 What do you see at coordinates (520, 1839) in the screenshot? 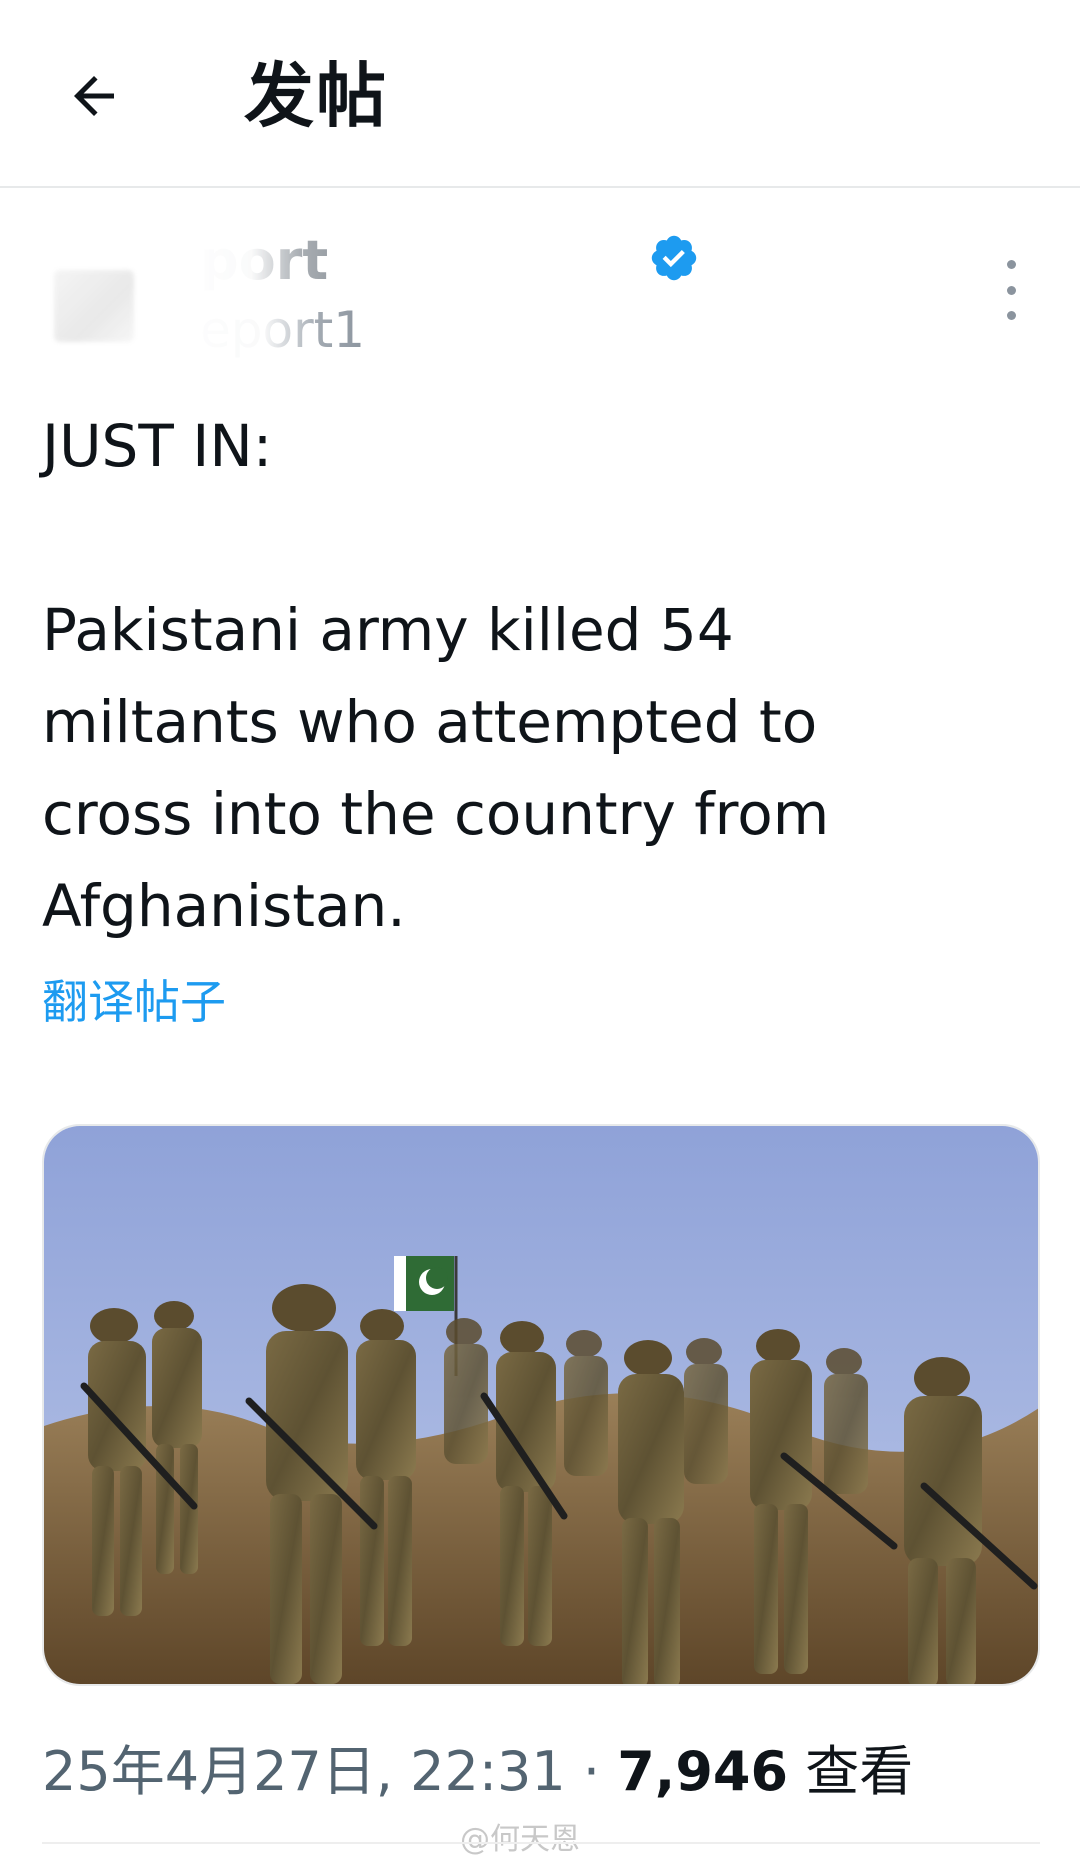
I see `watermark: @何天恩` at bounding box center [520, 1839].